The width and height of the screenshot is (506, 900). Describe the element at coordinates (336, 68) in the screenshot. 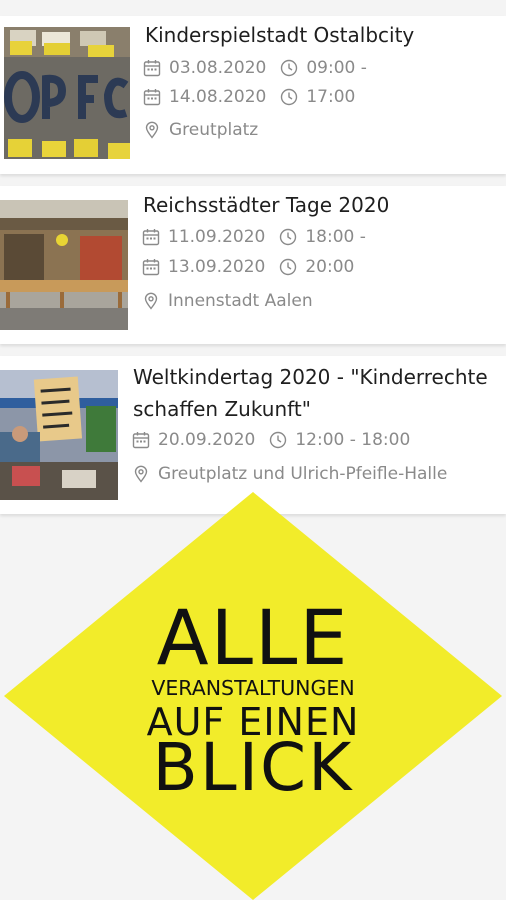

I see `event-start-time: 09:00 -` at that location.